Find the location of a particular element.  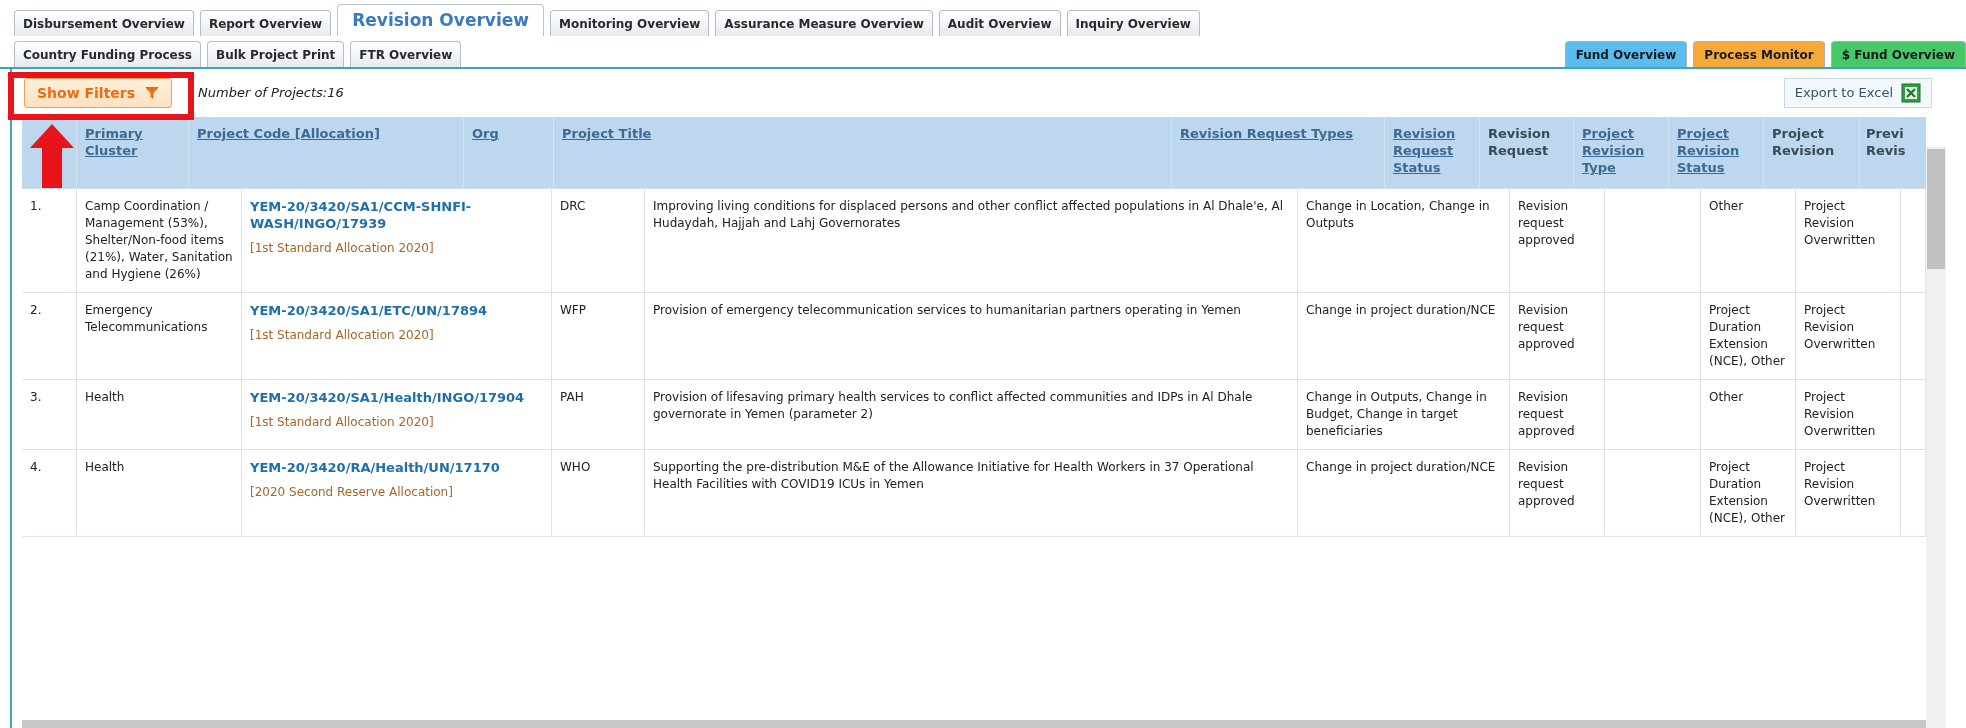

column-header: Project Revision is located at coordinates (1804, 142).